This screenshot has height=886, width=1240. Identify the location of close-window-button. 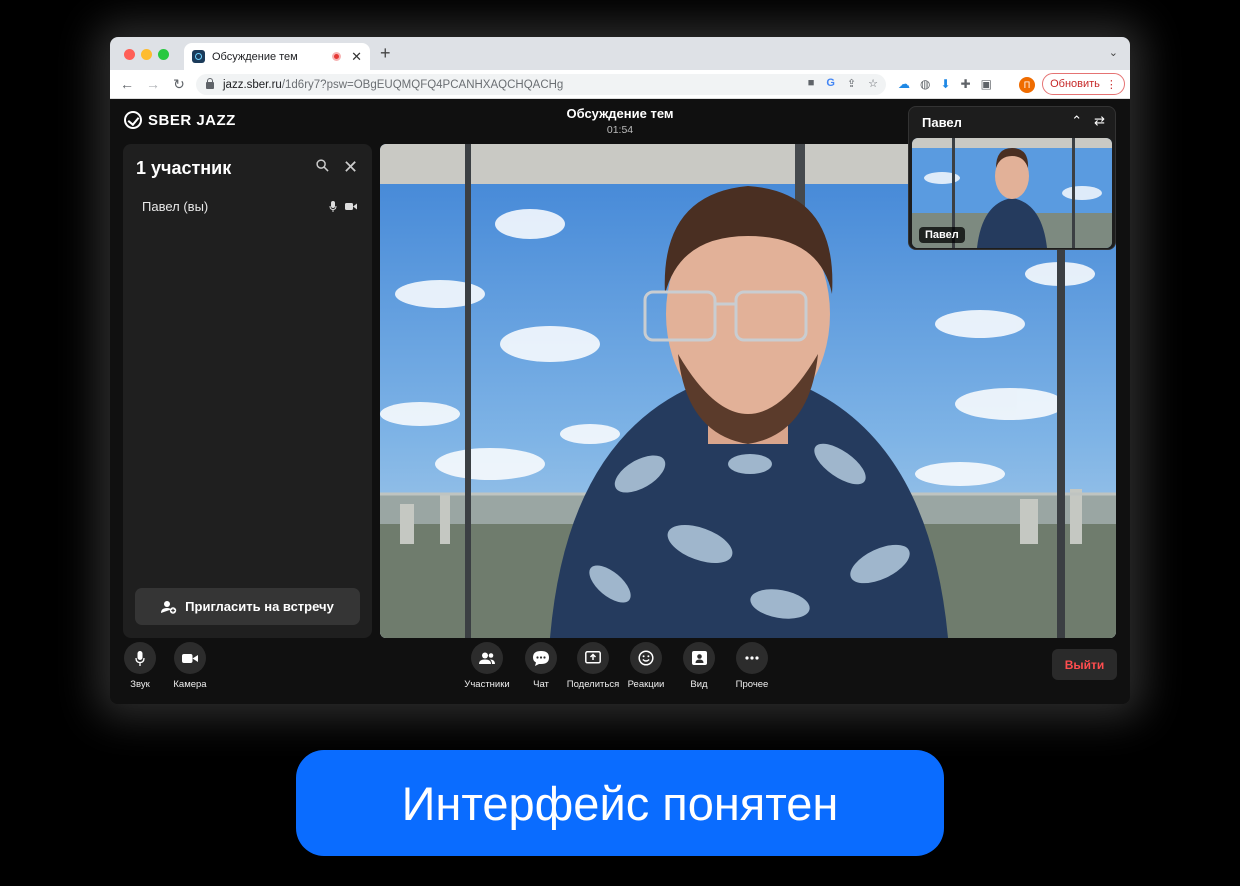
(129, 54).